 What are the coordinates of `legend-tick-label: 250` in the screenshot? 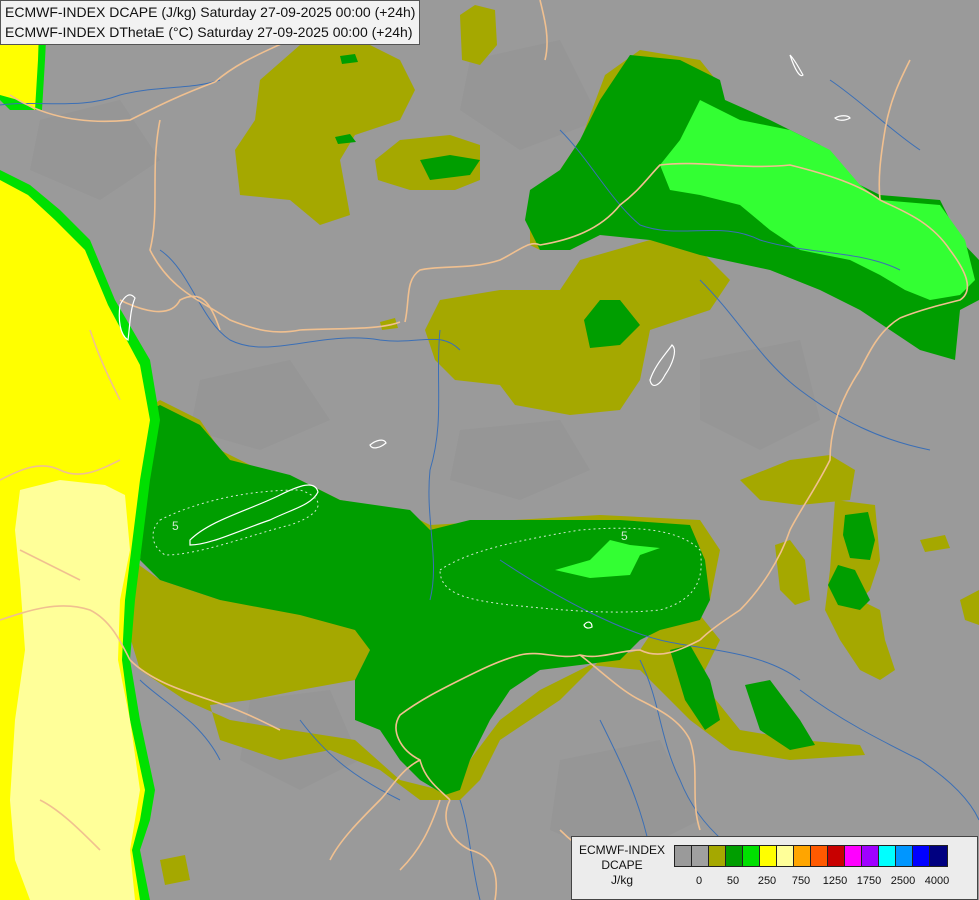 It's located at (767, 881).